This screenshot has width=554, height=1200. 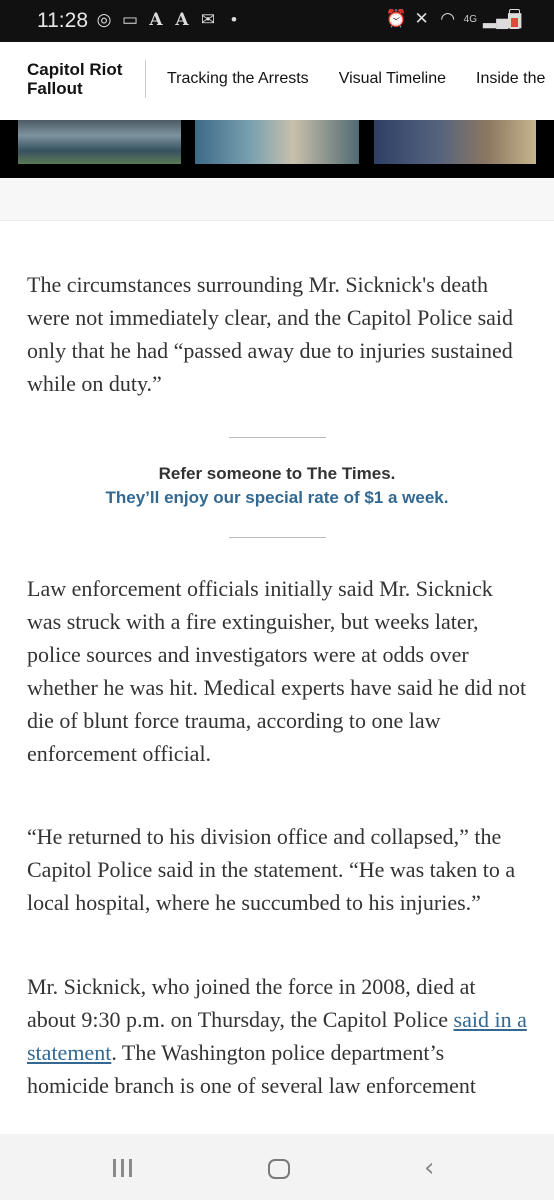 I want to click on wifi-icon: ◠, so click(x=448, y=18).